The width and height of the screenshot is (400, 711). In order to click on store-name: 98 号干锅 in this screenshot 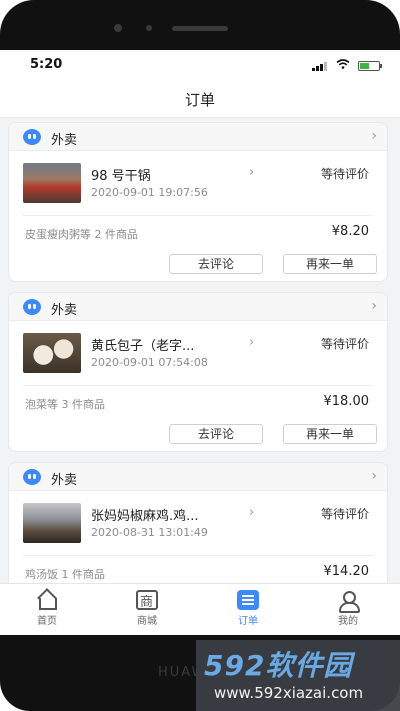, I will do `click(121, 174)`.